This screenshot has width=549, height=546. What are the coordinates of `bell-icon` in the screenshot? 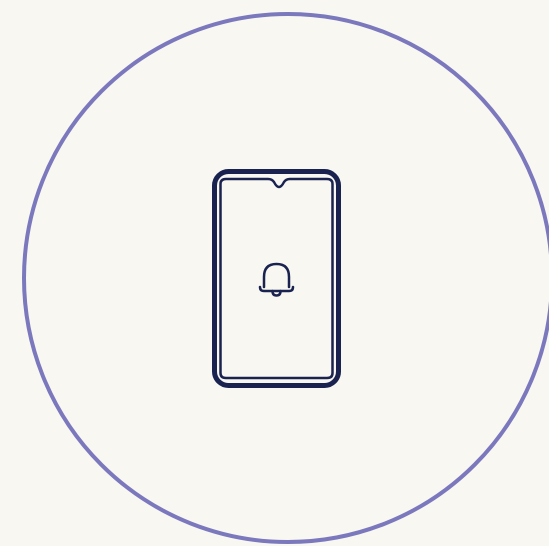 It's located at (276, 279).